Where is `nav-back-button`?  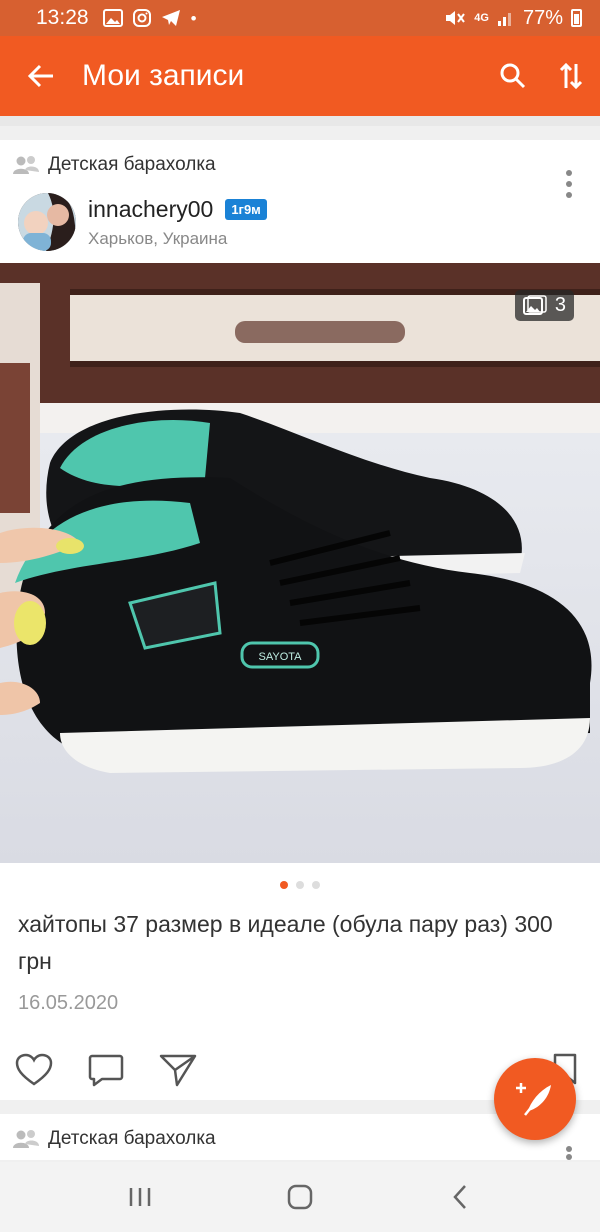
nav-back-button is located at coordinates (460, 1197).